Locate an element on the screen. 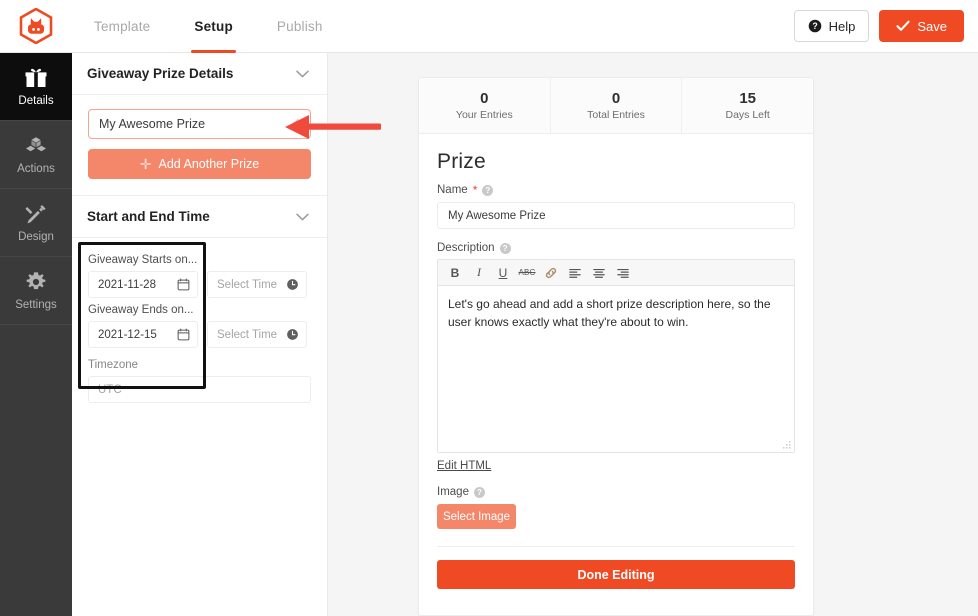  add-another-prize-button: ✛ Add Another Prize is located at coordinates (199, 164).